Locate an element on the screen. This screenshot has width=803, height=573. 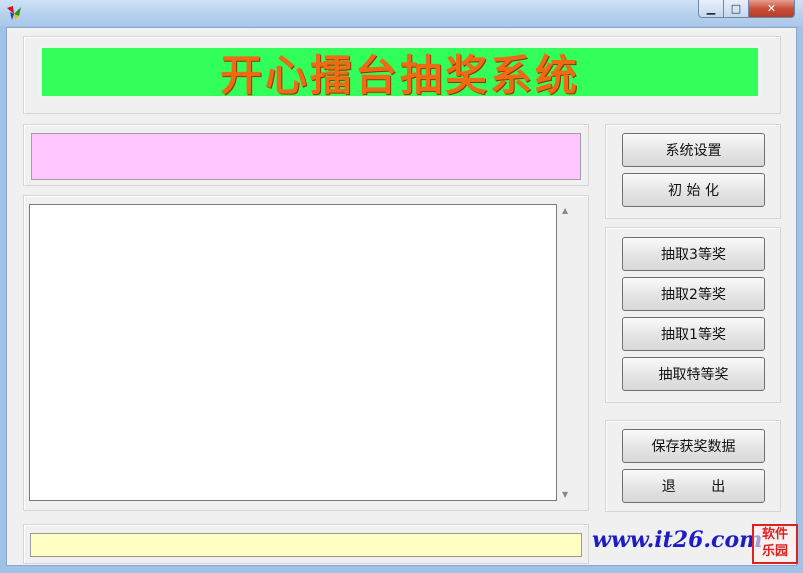
banner-title: 开心擂台抽奖系统 is located at coordinates (399, 75).